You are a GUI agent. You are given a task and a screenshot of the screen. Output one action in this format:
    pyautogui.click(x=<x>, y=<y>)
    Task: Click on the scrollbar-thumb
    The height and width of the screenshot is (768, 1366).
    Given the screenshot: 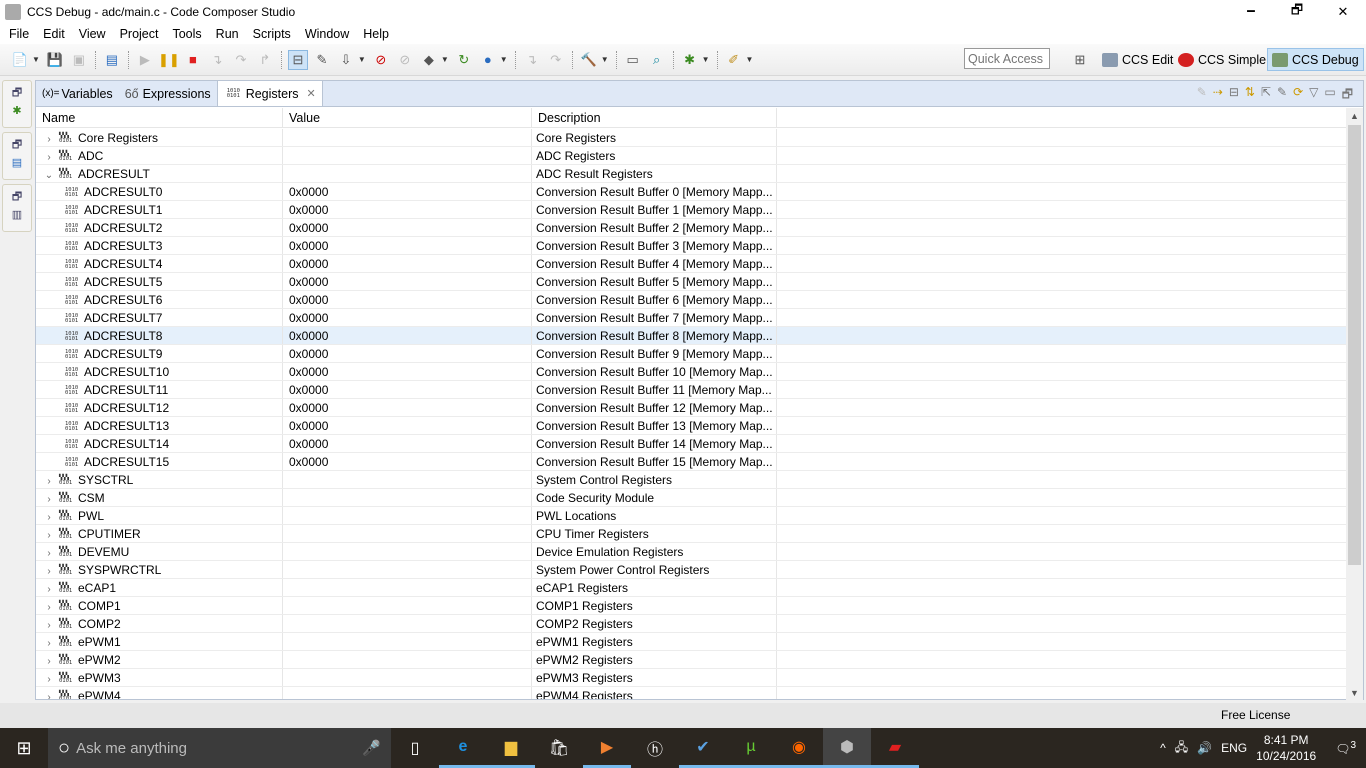 What is the action you would take?
    pyautogui.click(x=1354, y=345)
    